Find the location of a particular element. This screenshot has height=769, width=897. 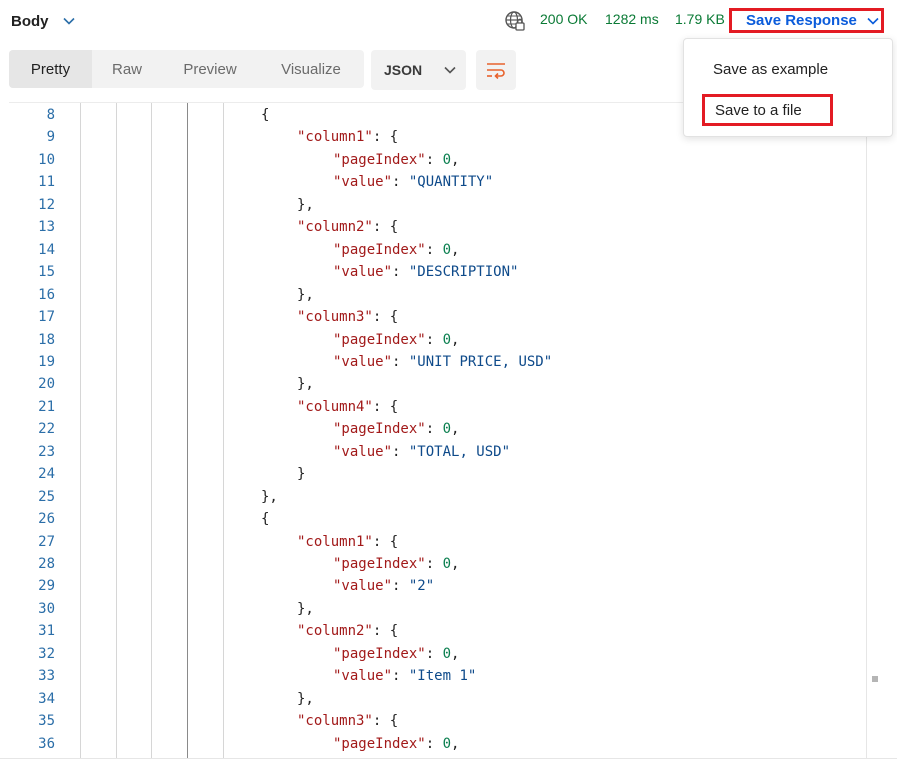

json-key: "column4" is located at coordinates (335, 406).